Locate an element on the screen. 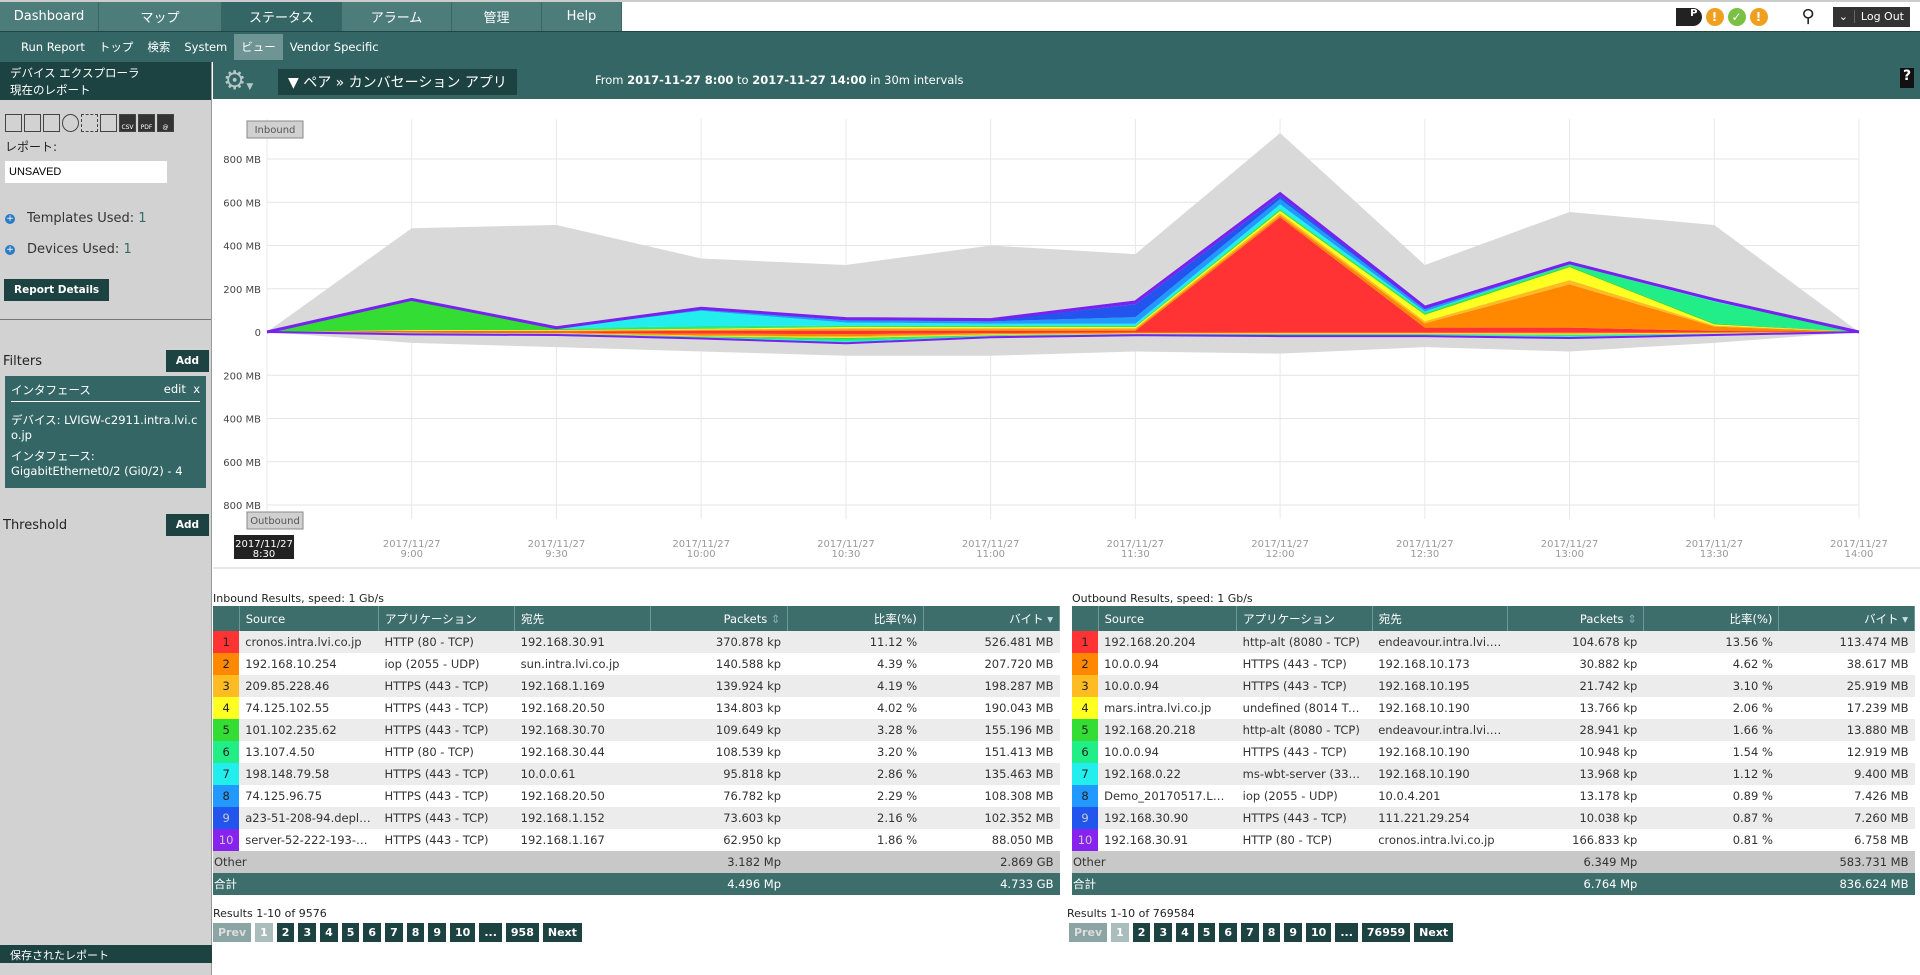 This screenshot has width=1920, height=975. subnav-item-0: Run Report is located at coordinates (53, 47).